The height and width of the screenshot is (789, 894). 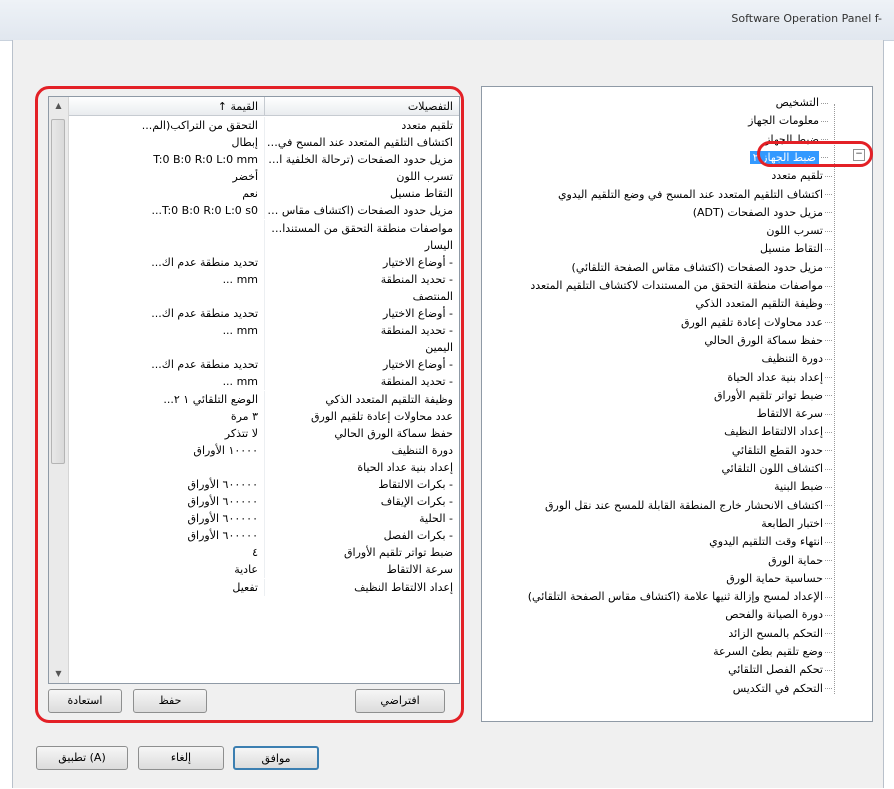 I want to click on tree-item: التحكم في التكديس, so click(x=782, y=689).